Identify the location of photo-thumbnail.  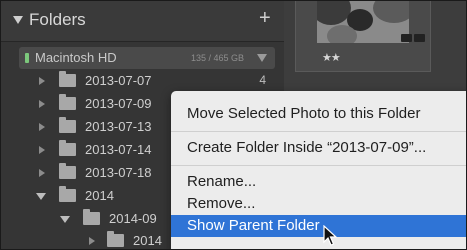
(363, 22).